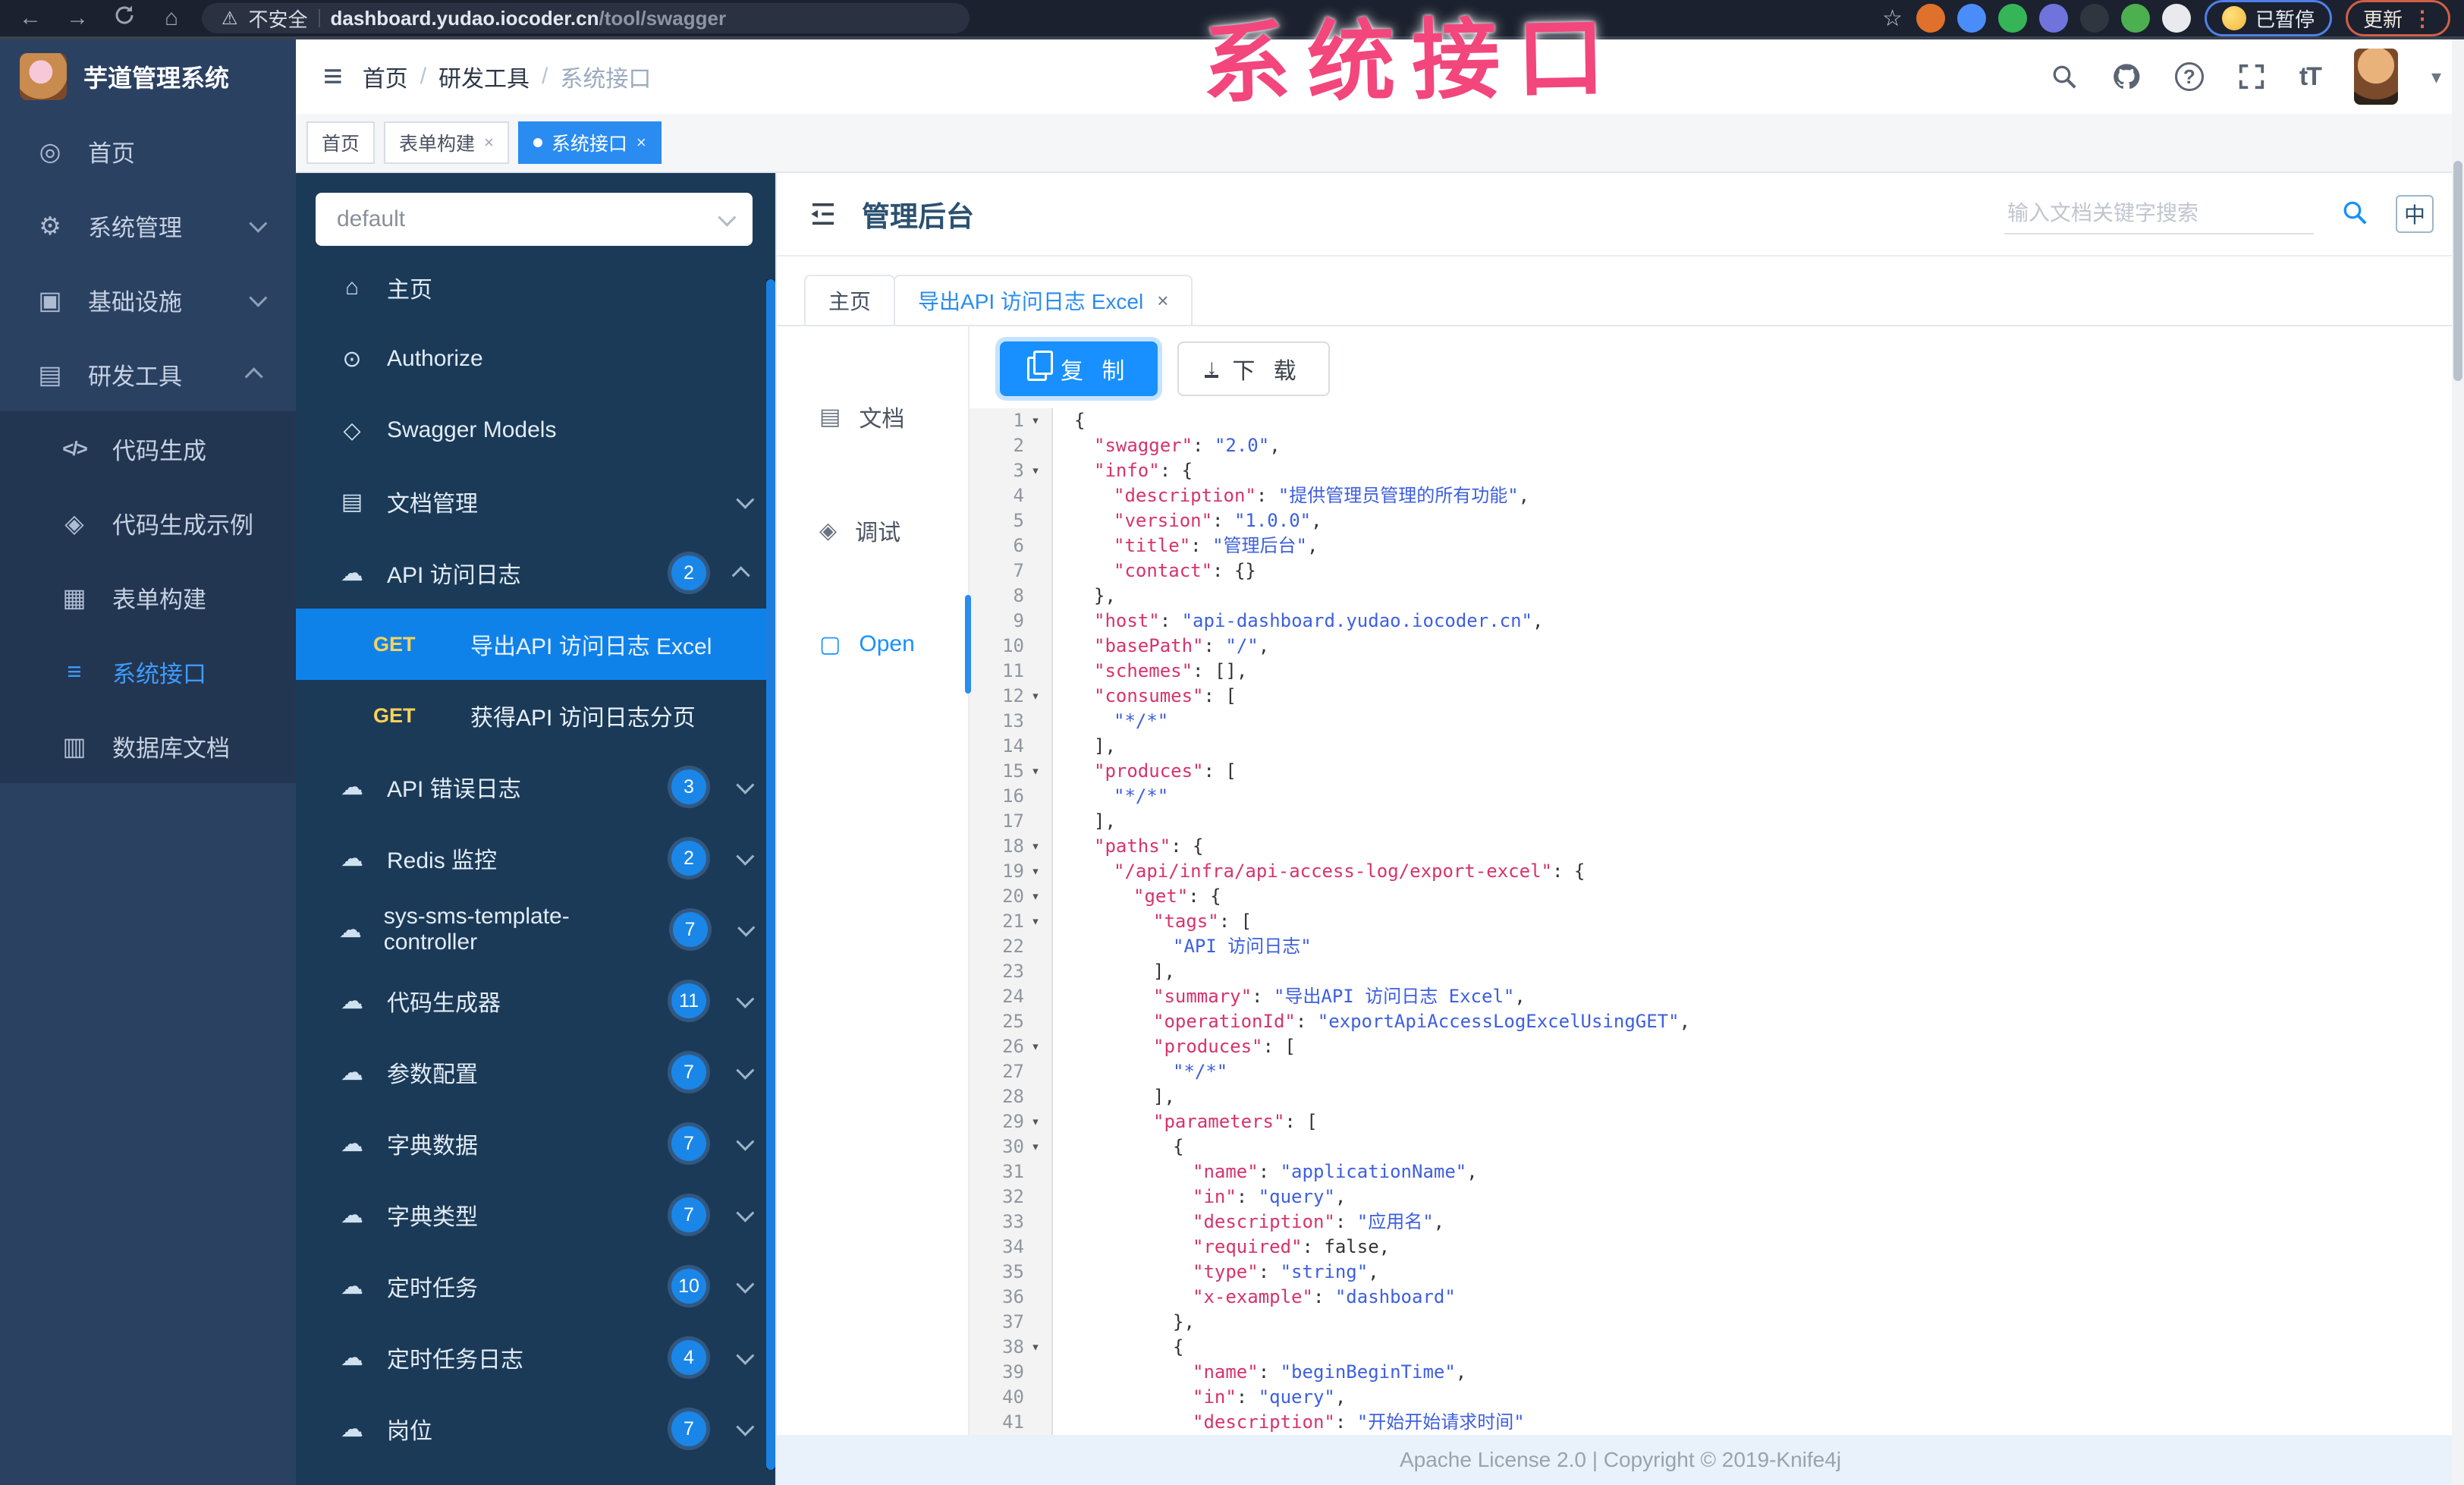 The width and height of the screenshot is (2464, 1485). I want to click on api-sidebar-scrollbar, so click(770, 874).